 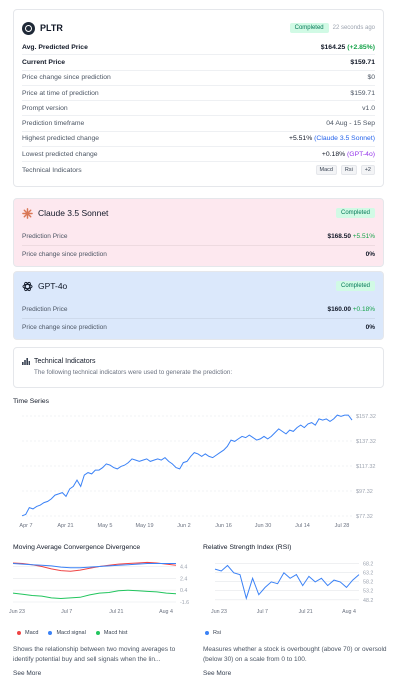 I want to click on y-tick-label: $137.32, so click(x=366, y=442).